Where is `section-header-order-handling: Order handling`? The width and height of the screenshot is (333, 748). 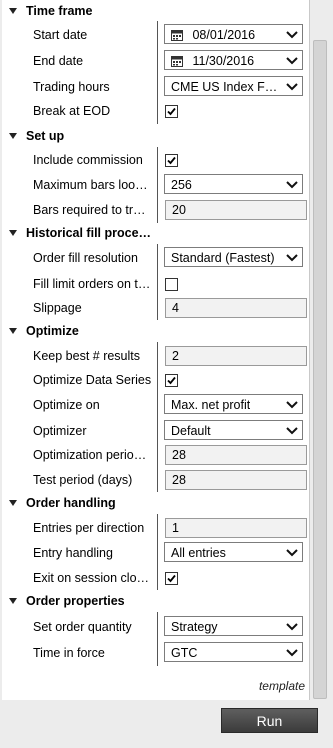
section-header-order-handling: Order handling is located at coordinates (152, 503).